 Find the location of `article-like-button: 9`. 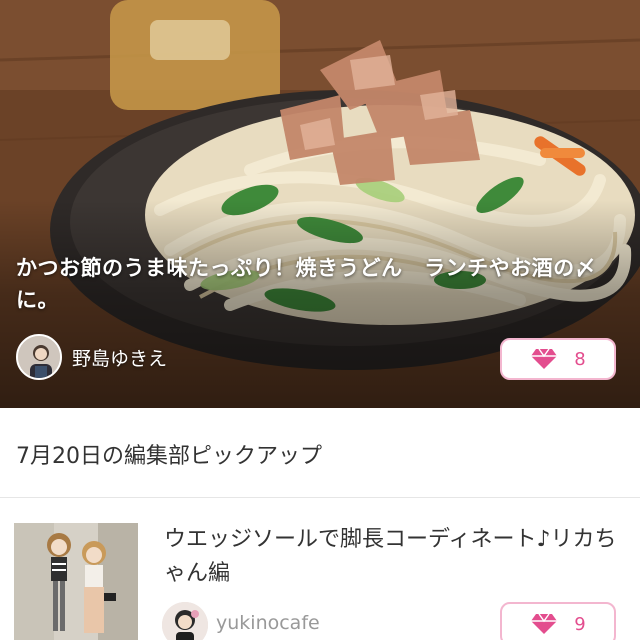

article-like-button: 9 is located at coordinates (558, 621).